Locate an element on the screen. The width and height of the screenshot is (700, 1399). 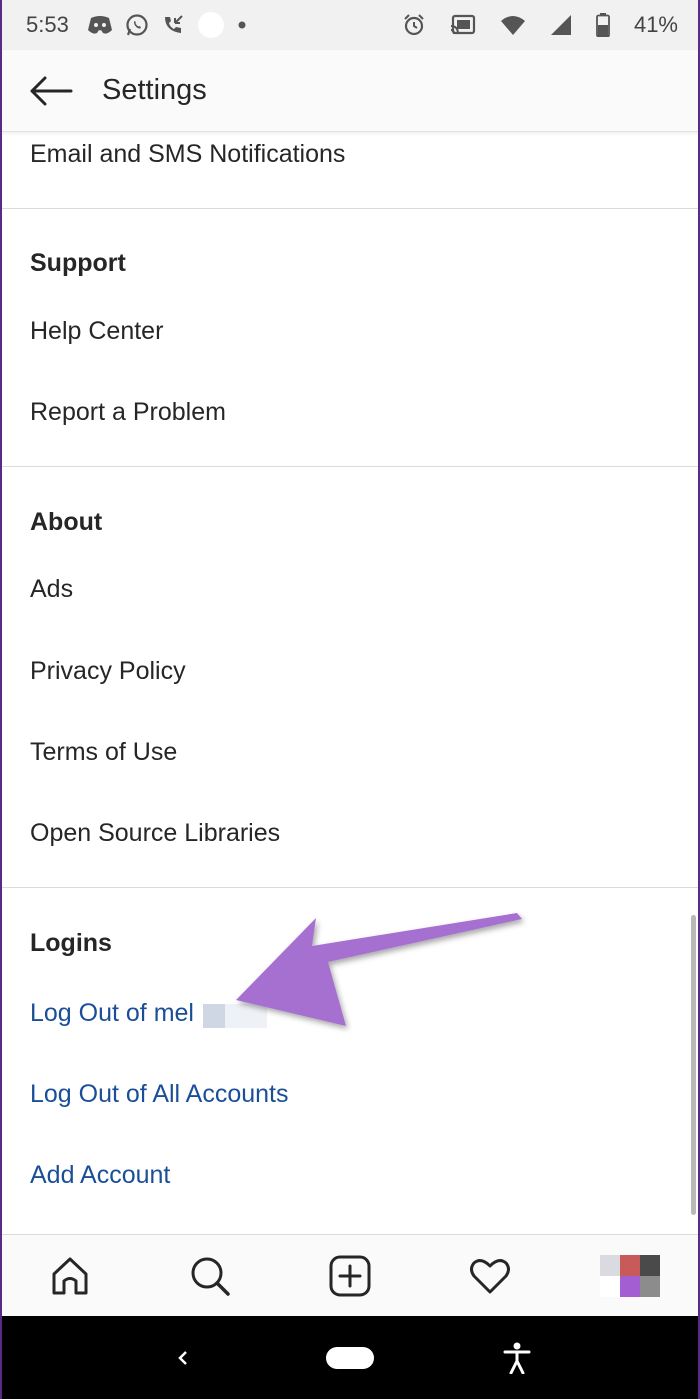
missed-call-icon is located at coordinates (173, 25).